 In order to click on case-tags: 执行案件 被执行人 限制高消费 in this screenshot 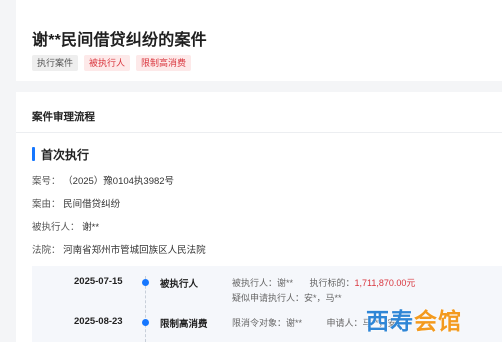, I will do `click(112, 63)`.